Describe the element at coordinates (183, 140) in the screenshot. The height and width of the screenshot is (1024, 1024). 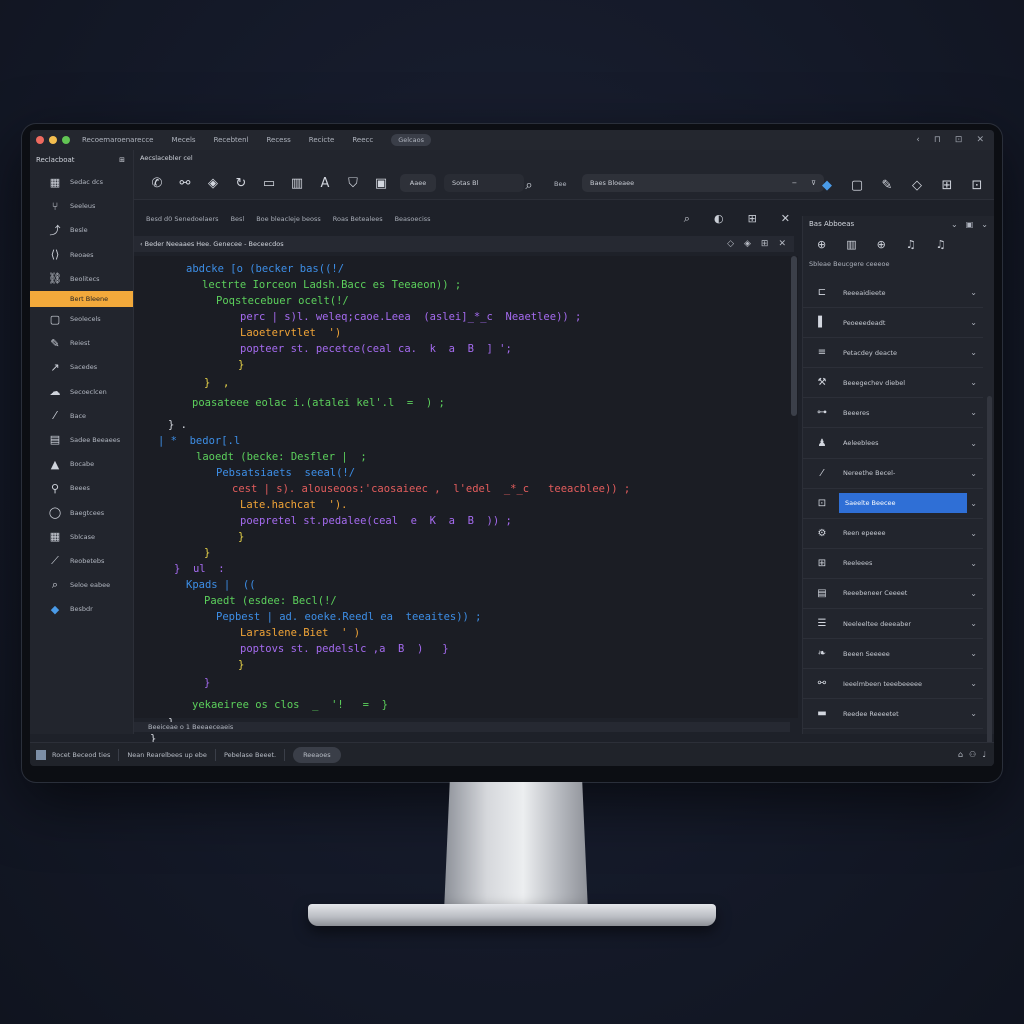
I see `menu-item: Mecels` at that location.